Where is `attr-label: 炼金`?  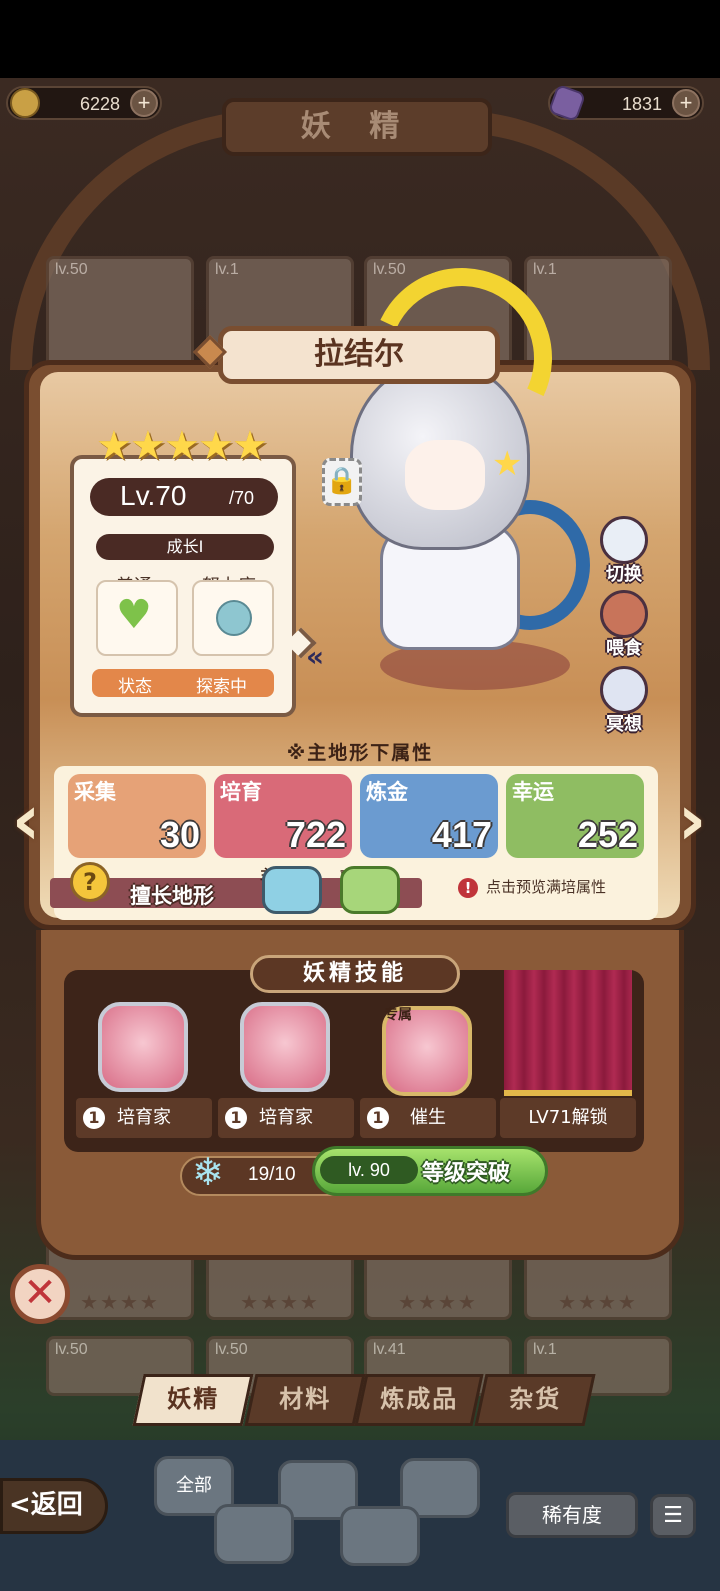 attr-label: 炼金 is located at coordinates (387, 792).